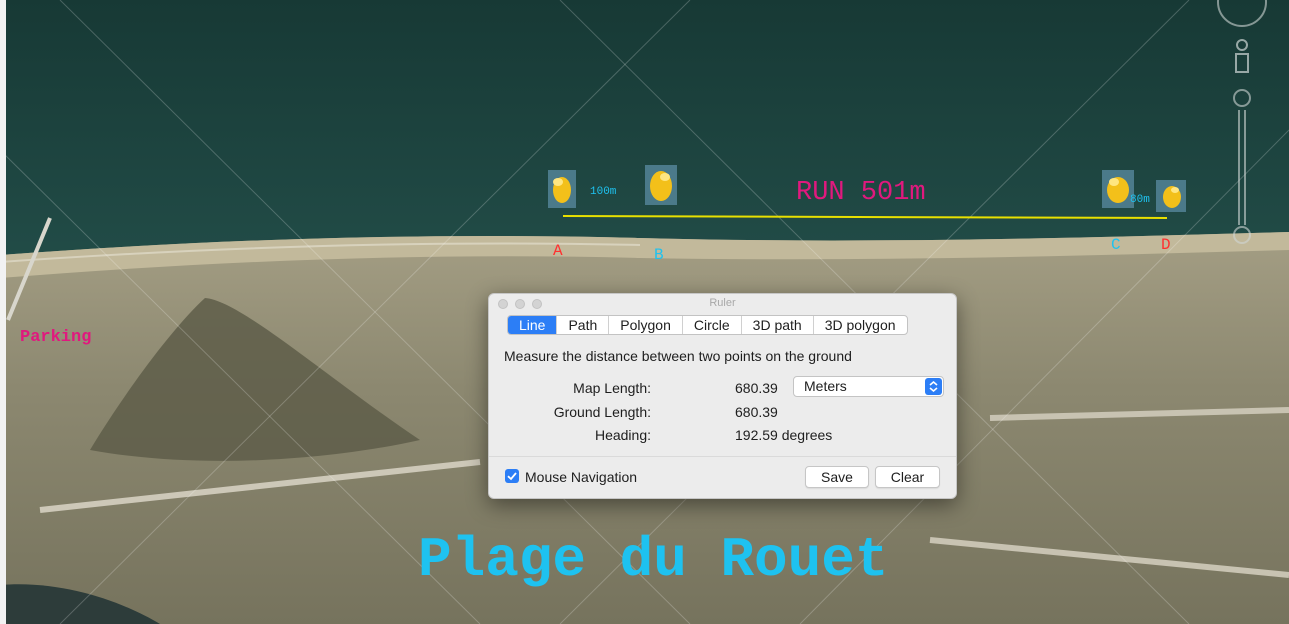  Describe the element at coordinates (653, 560) in the screenshot. I see `place-name-label: Plage du Rouet` at that location.